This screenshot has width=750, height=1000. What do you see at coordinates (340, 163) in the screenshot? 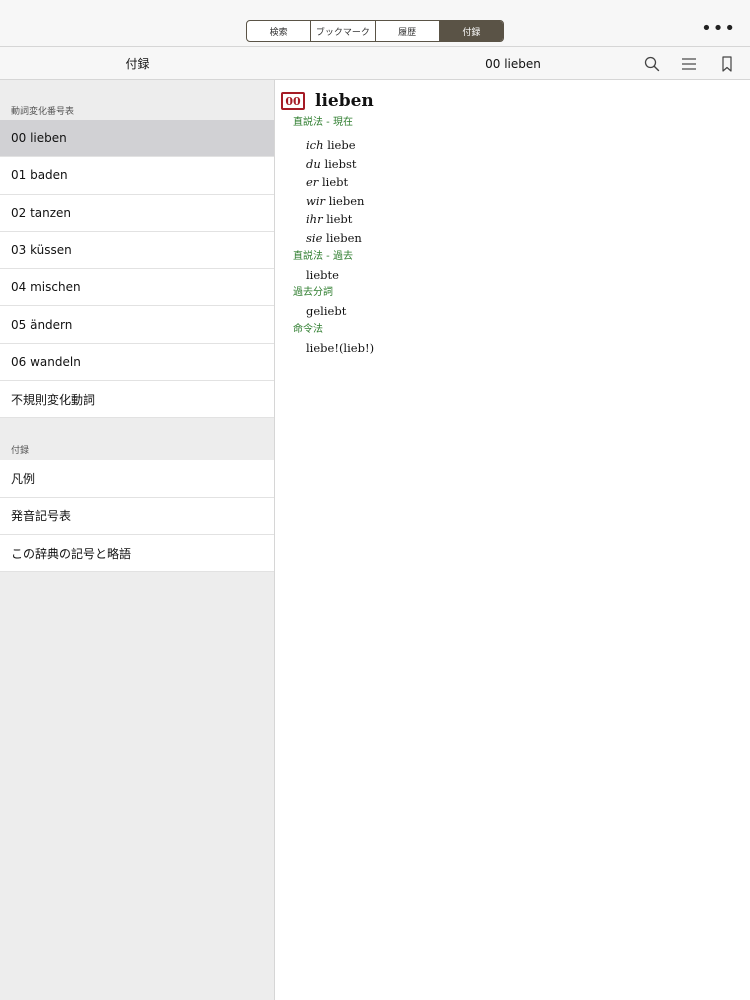
I see `verb-form: liebst` at bounding box center [340, 163].